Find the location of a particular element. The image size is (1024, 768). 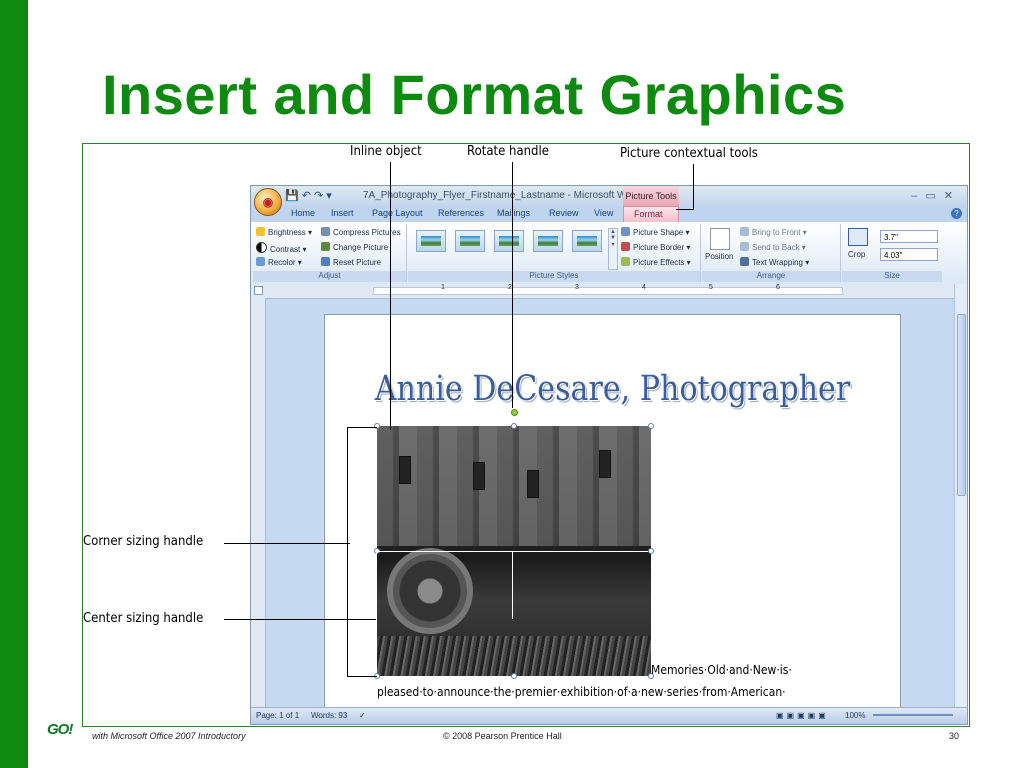

vertical-ruler is located at coordinates (258, 503).